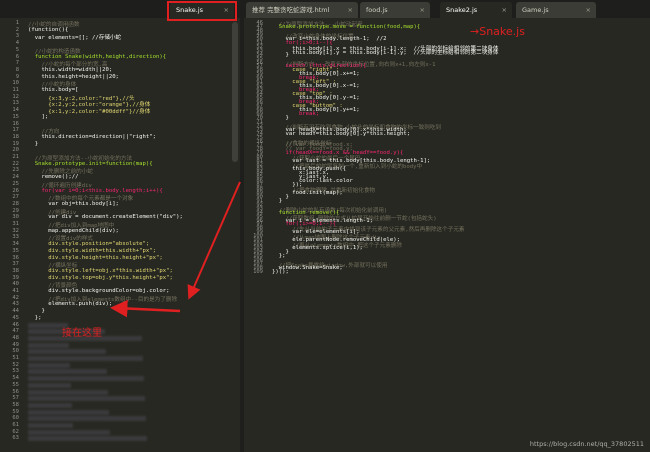  Describe the element at coordinates (15, 224) in the screenshot. I see `line-number: 31` at that location.